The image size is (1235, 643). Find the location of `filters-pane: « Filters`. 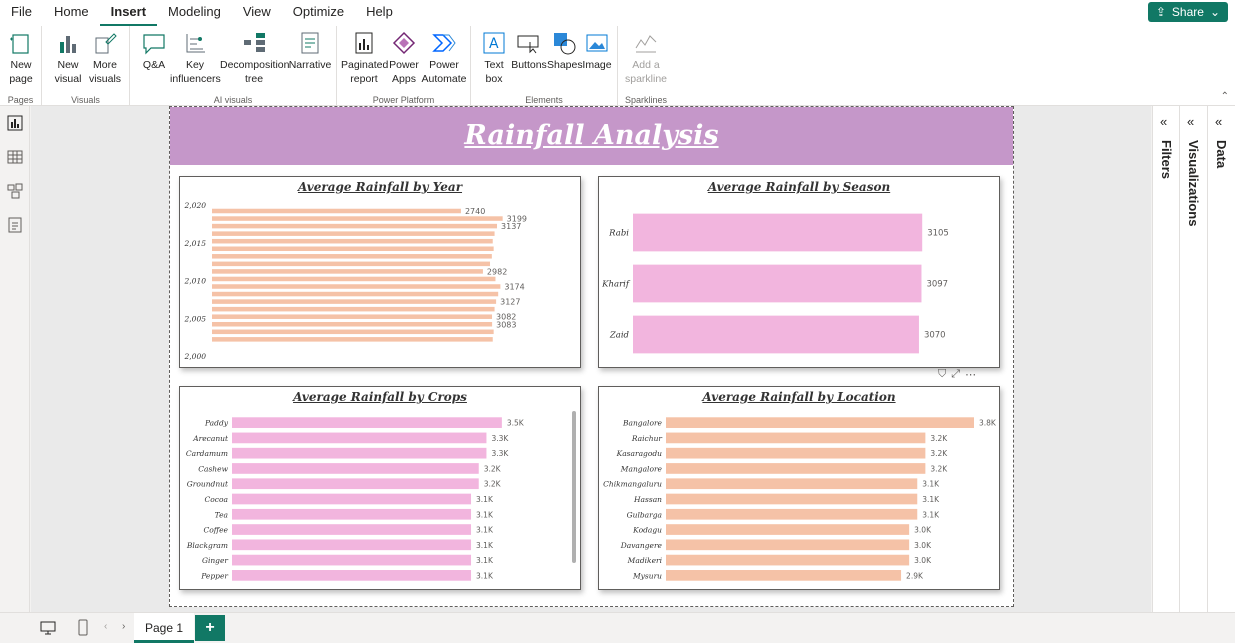

filters-pane: « Filters is located at coordinates (1165, 359).